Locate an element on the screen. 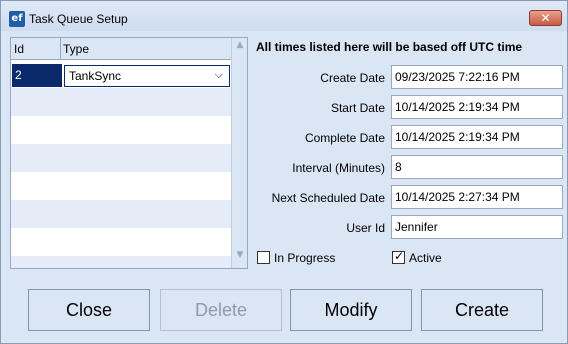  interval-field: 8 is located at coordinates (477, 167).